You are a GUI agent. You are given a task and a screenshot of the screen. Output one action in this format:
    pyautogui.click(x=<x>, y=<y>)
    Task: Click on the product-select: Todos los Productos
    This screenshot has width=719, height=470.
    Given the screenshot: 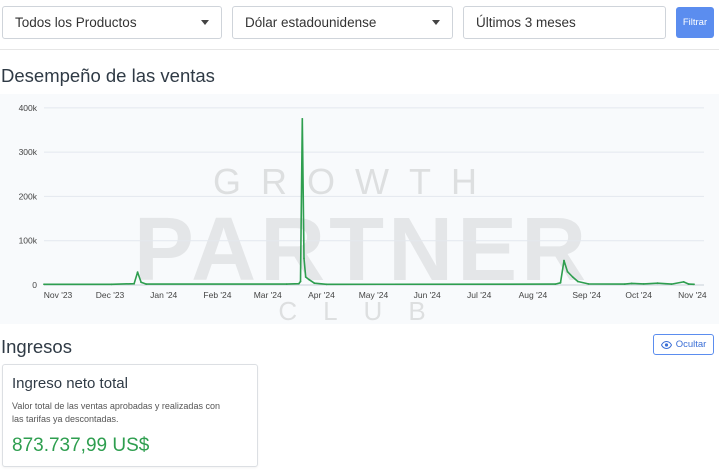 What is the action you would take?
    pyautogui.click(x=112, y=22)
    